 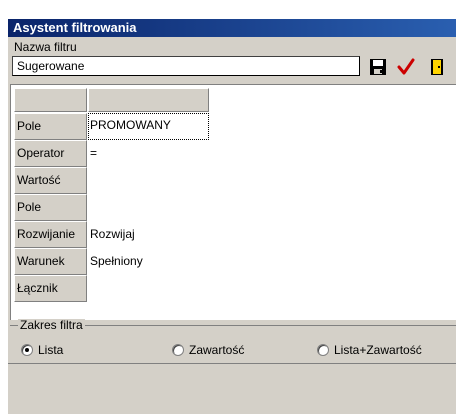 I want to click on filter-name-label: Nazwa filtru, so click(x=45, y=47).